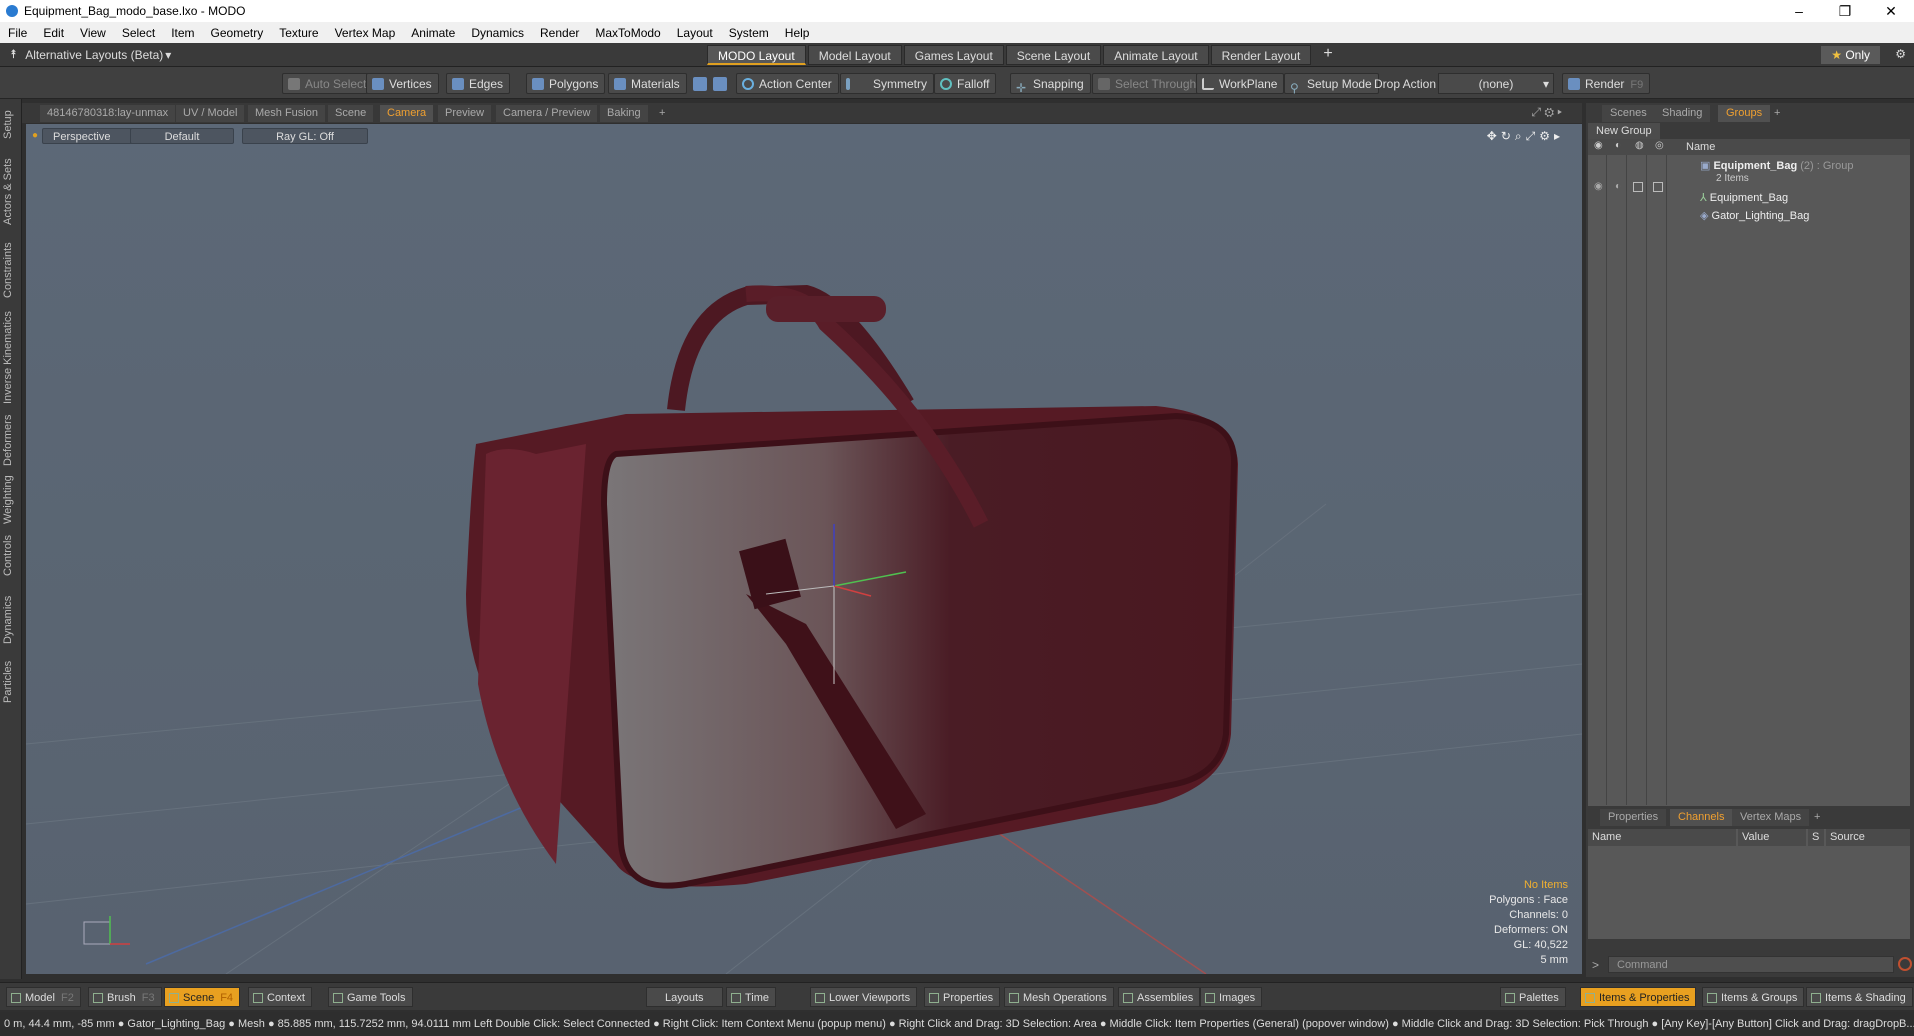 The image size is (1914, 1036). I want to click on group-select-checkbox, so click(1658, 187).